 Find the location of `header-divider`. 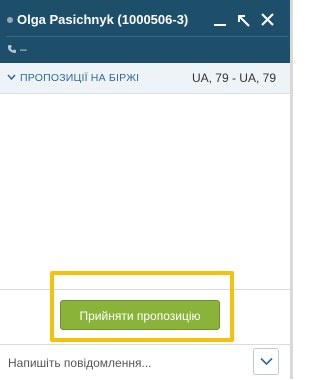

header-divider is located at coordinates (147, 36).